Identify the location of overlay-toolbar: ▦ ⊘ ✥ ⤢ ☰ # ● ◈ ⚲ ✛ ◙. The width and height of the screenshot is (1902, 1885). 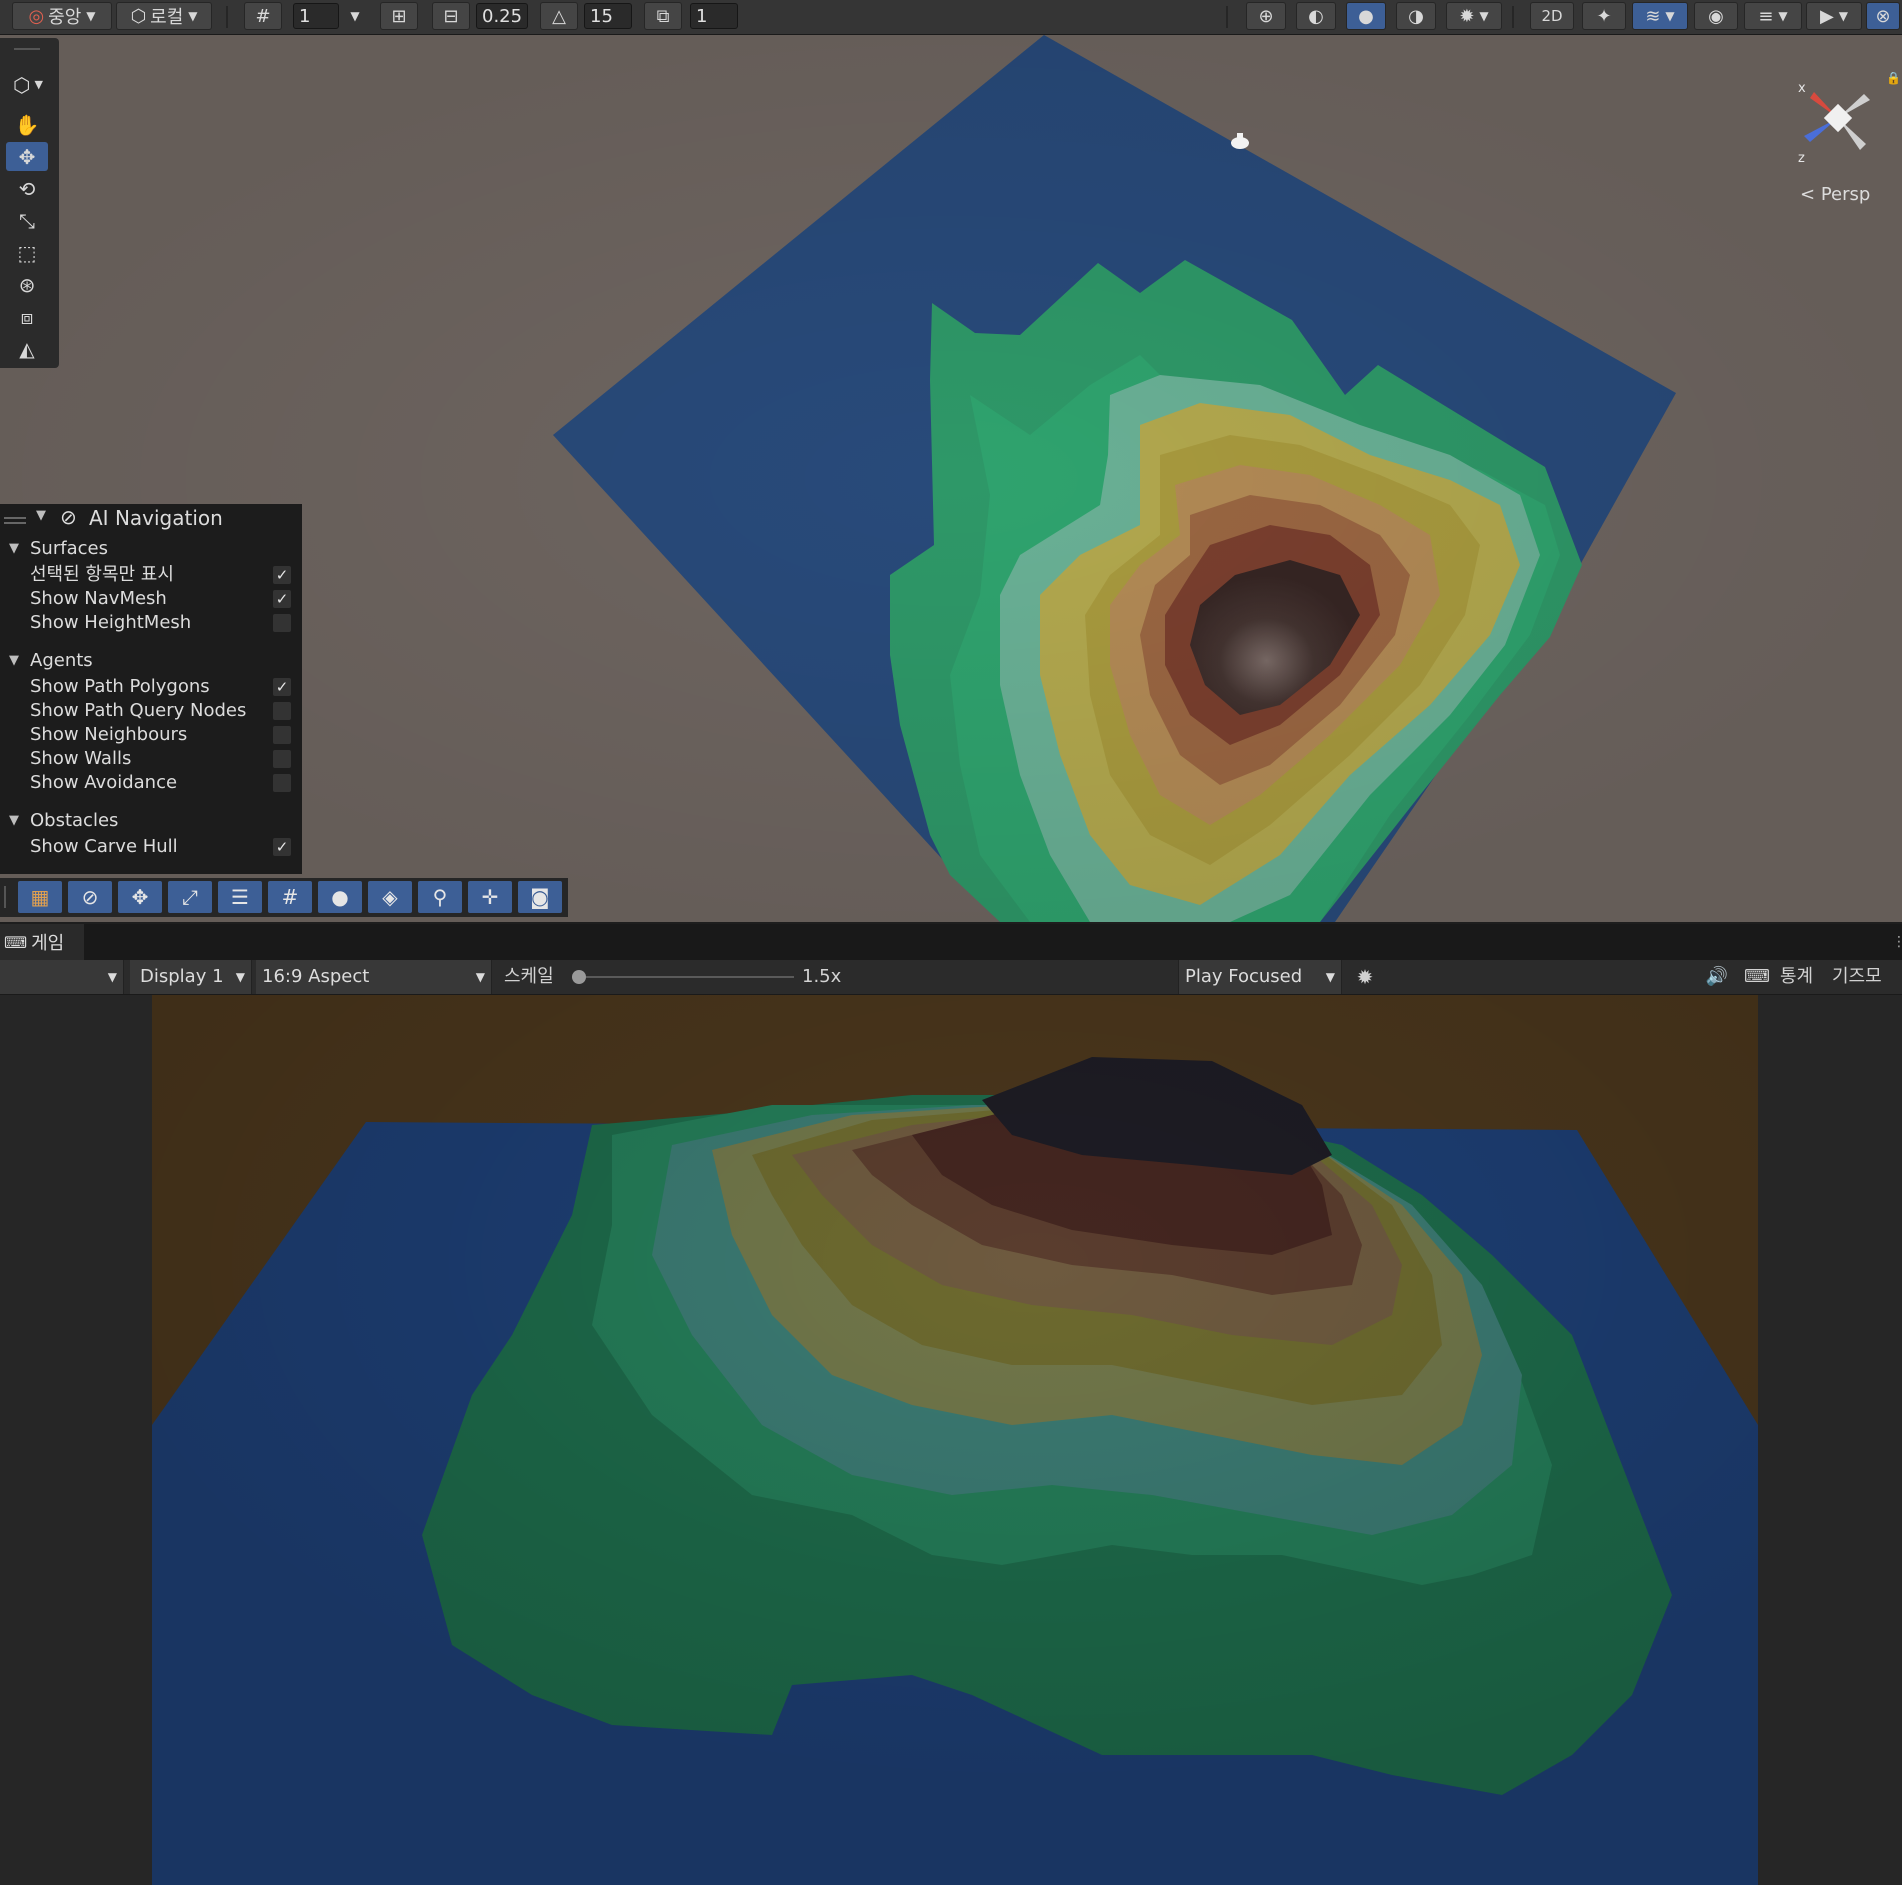
(284, 897).